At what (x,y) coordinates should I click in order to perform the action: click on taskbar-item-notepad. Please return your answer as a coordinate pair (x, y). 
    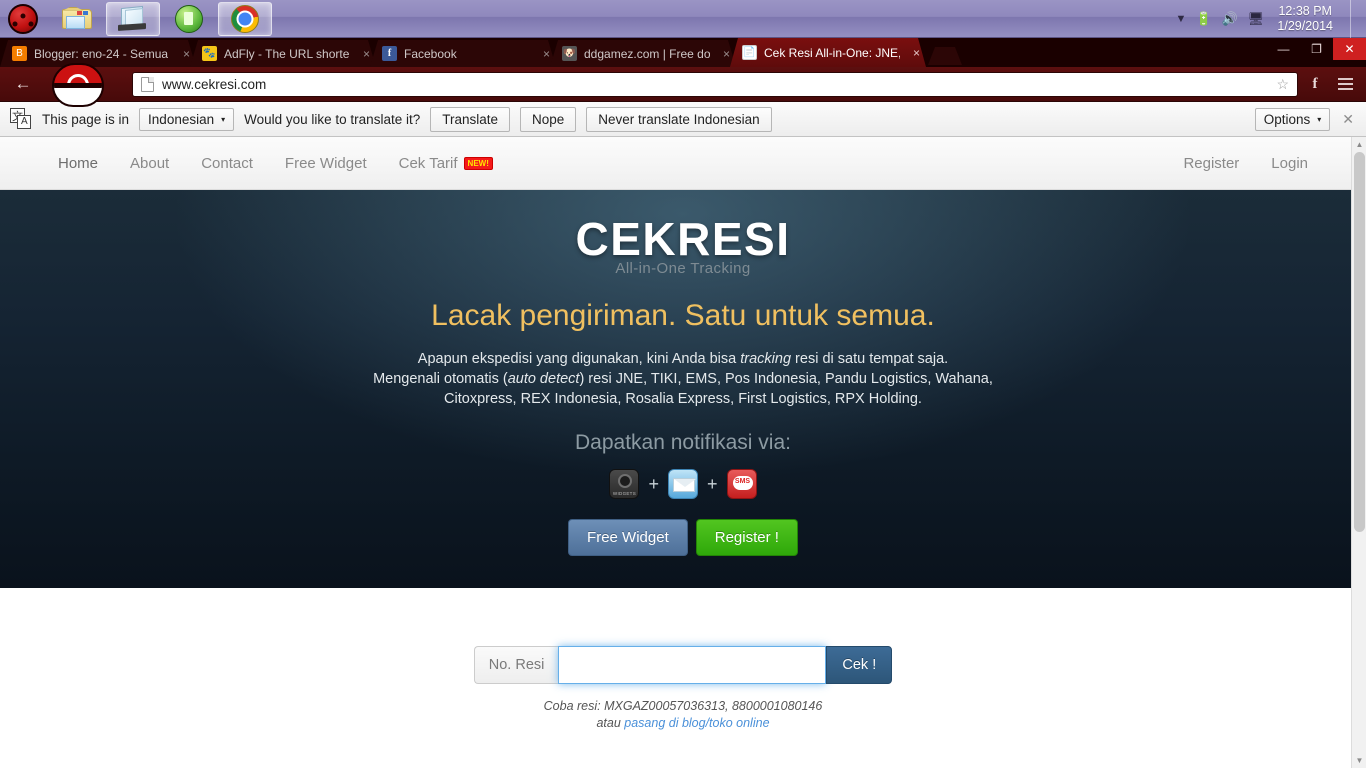
    Looking at the image, I should click on (133, 18).